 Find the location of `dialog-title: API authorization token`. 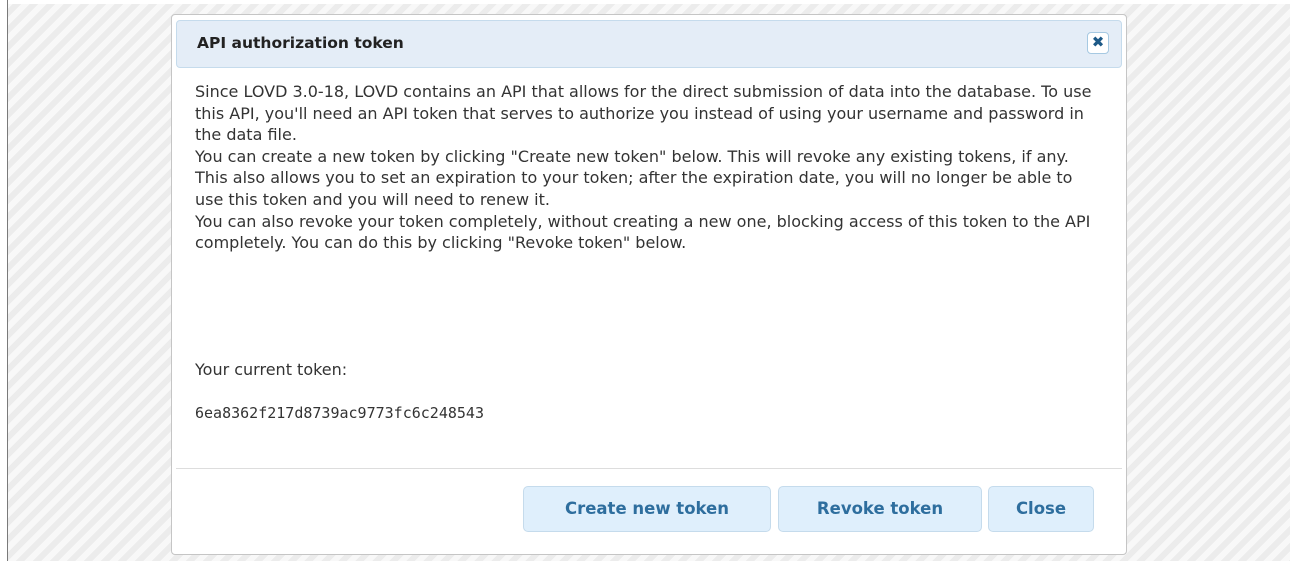

dialog-title: API authorization token is located at coordinates (300, 43).